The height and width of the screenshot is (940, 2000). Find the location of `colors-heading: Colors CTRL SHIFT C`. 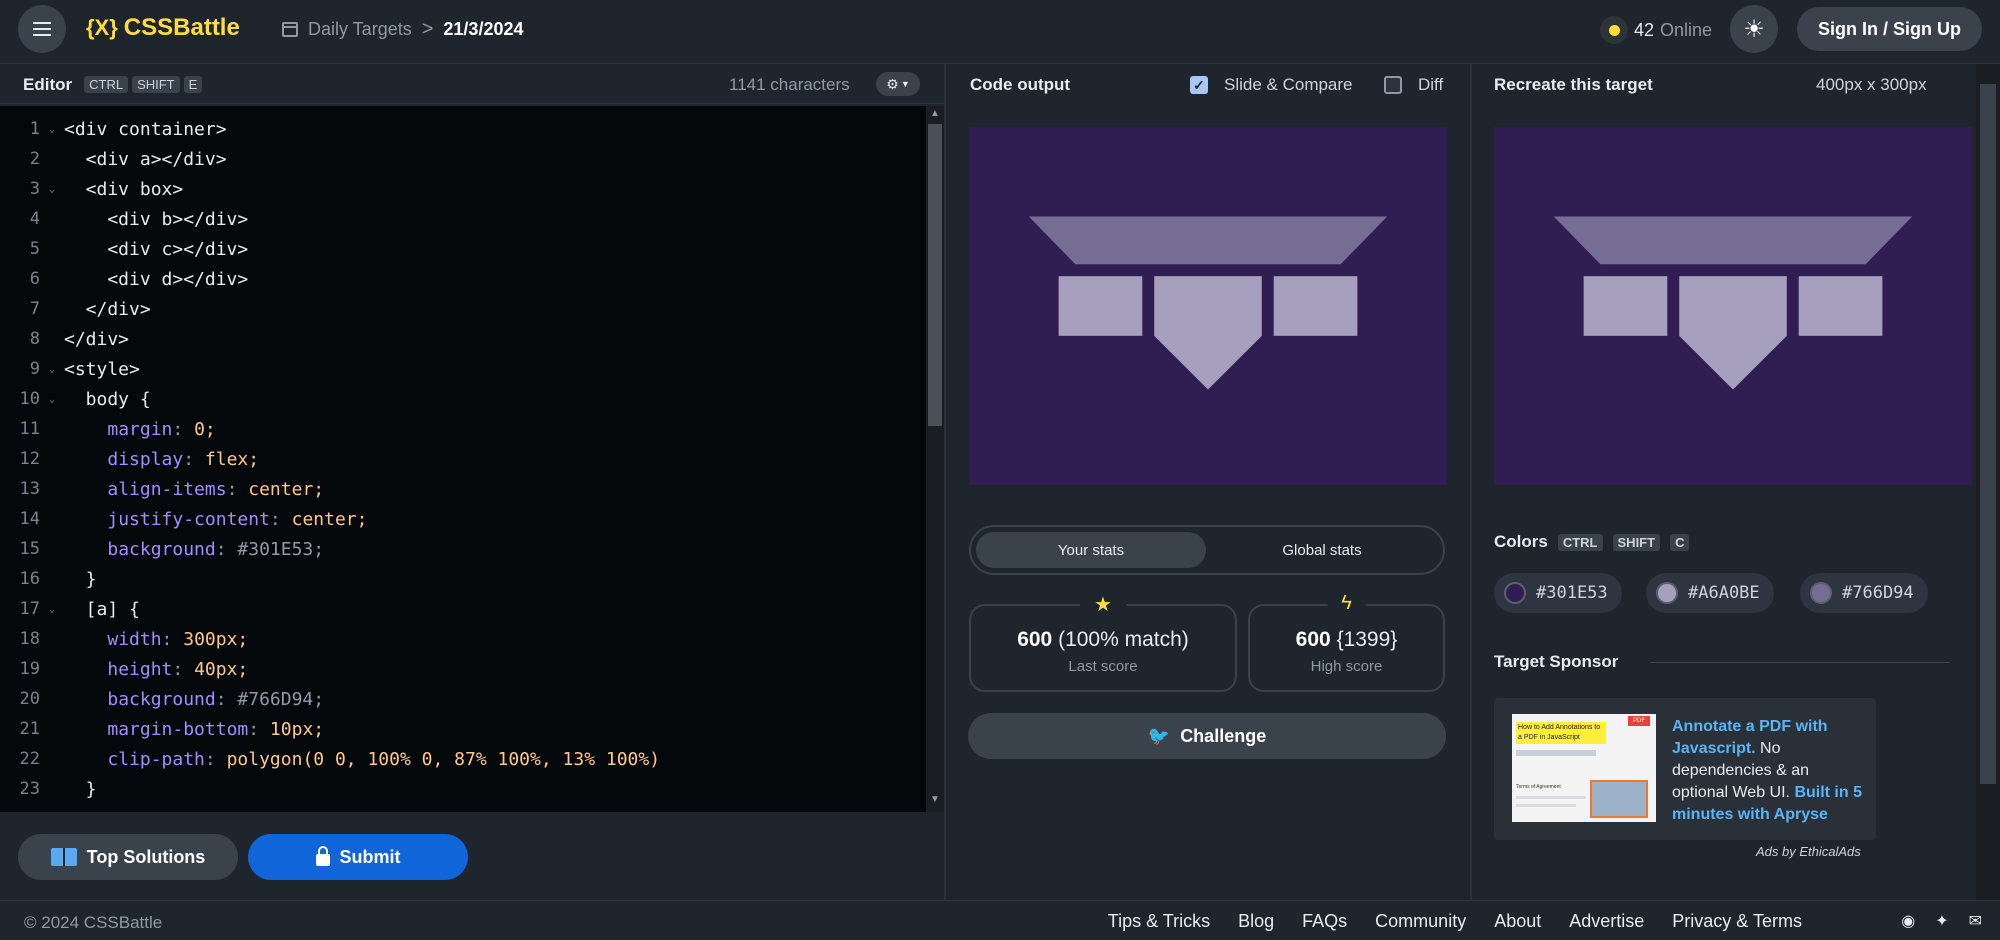

colors-heading: Colors CTRL SHIFT C is located at coordinates (1592, 542).